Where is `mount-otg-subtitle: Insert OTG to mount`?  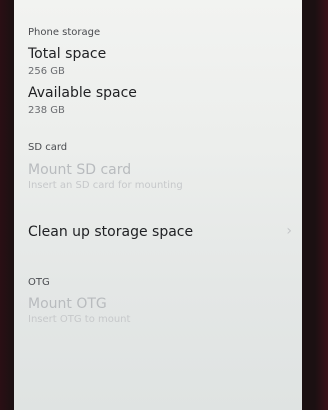
mount-otg-subtitle: Insert OTG to mount is located at coordinates (79, 319).